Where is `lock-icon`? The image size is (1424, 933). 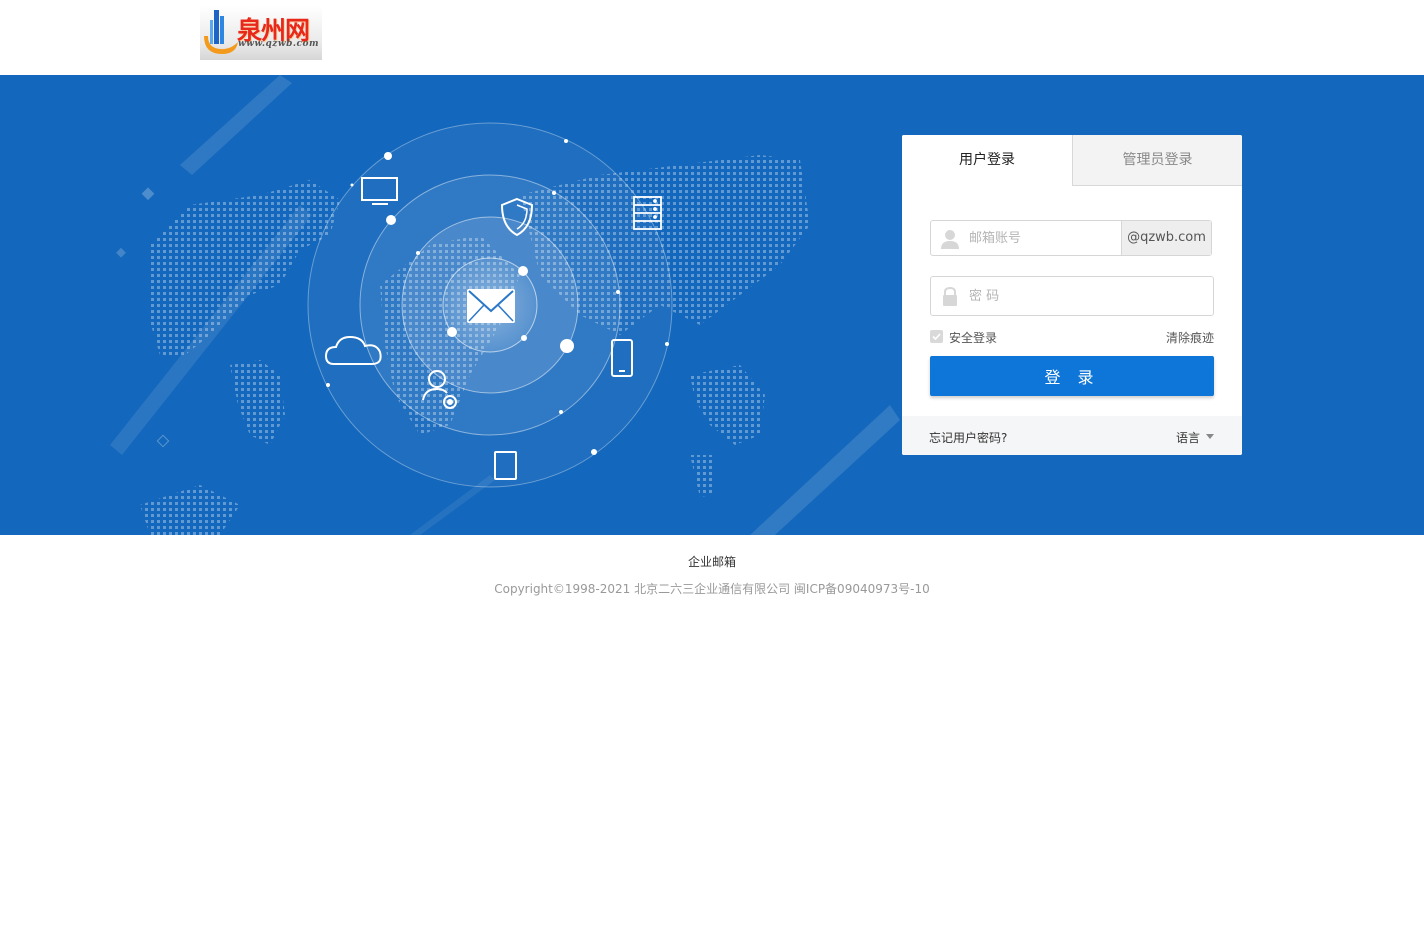
lock-icon is located at coordinates (950, 296).